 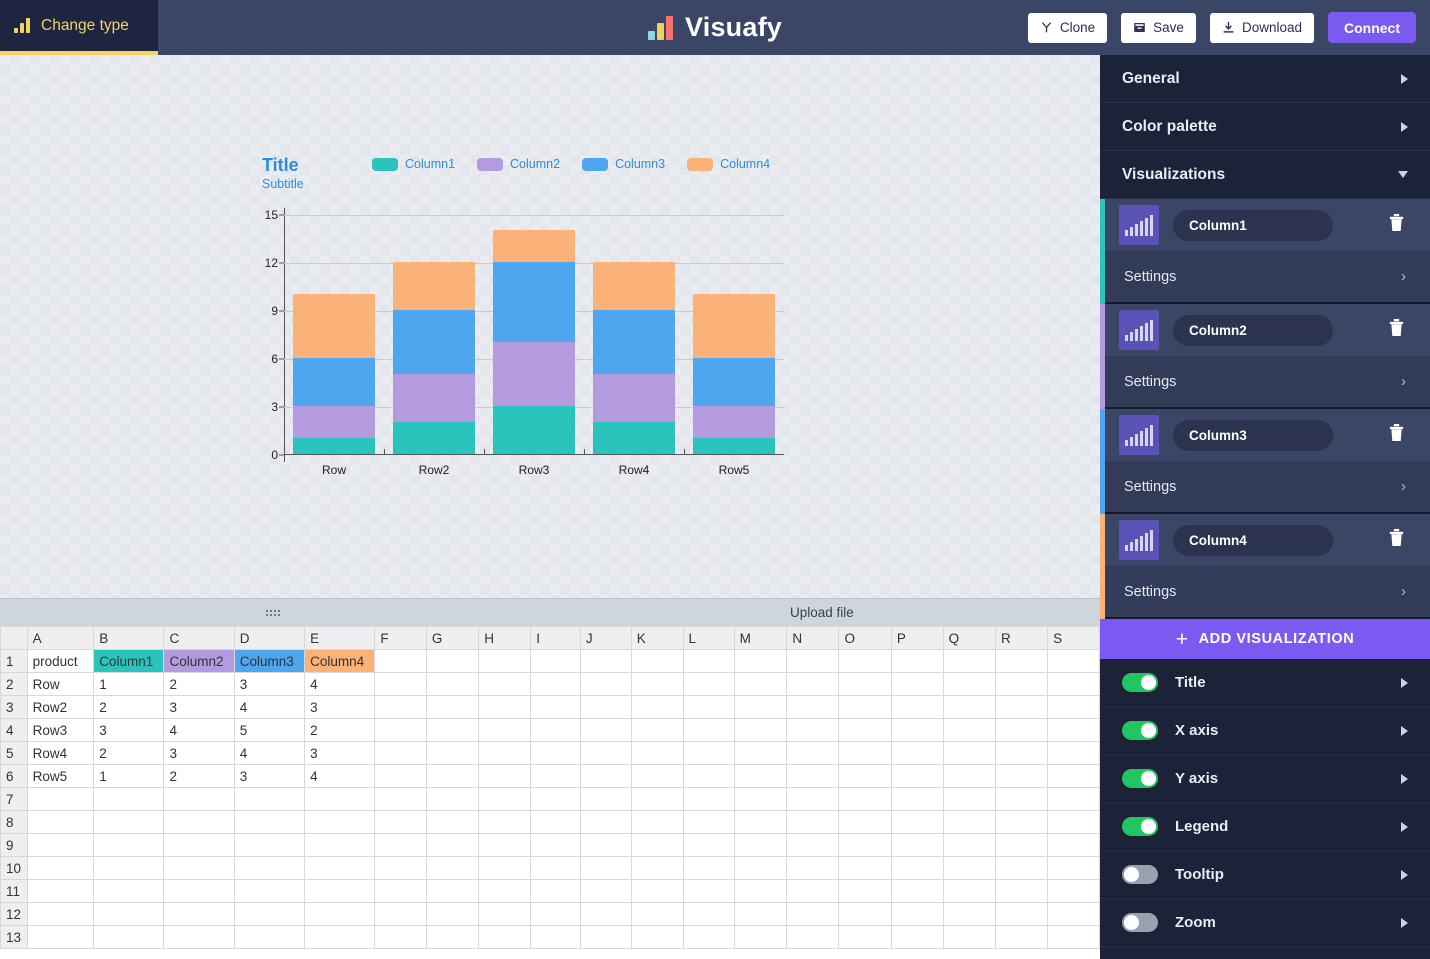 What do you see at coordinates (60, 891) in the screenshot?
I see `cell-A11` at bounding box center [60, 891].